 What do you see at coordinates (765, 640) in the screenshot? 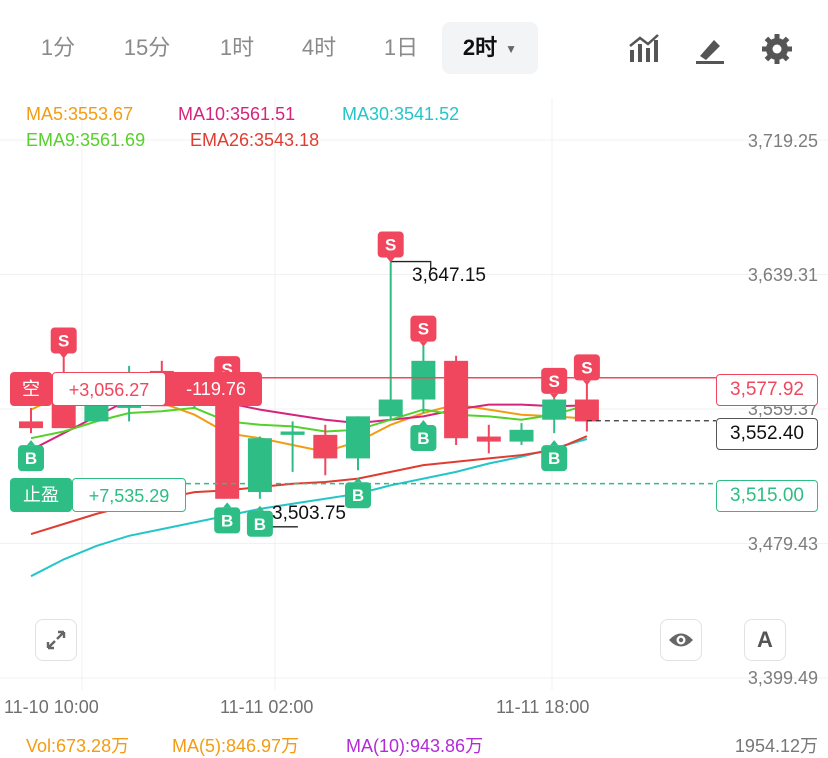
I see `text-tool-button: A` at bounding box center [765, 640].